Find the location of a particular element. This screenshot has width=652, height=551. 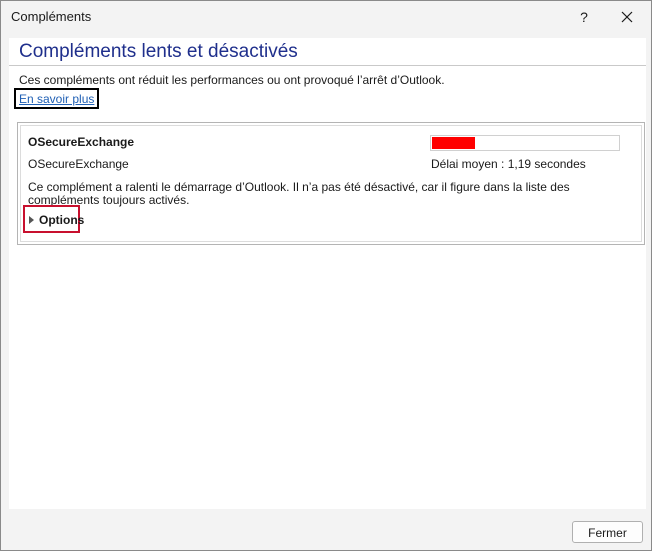

heading-divider is located at coordinates (327, 65).